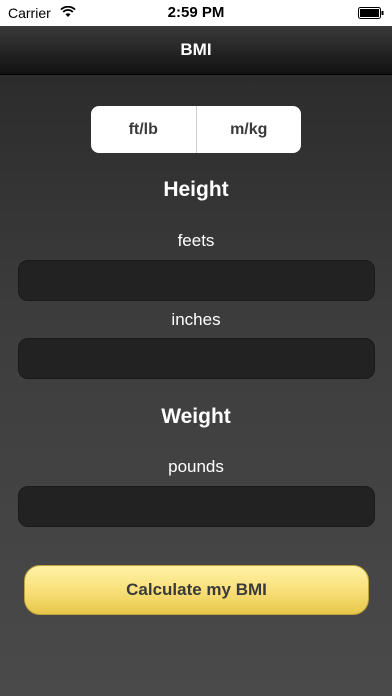  I want to click on weight-section-title: Weight, so click(196, 416).